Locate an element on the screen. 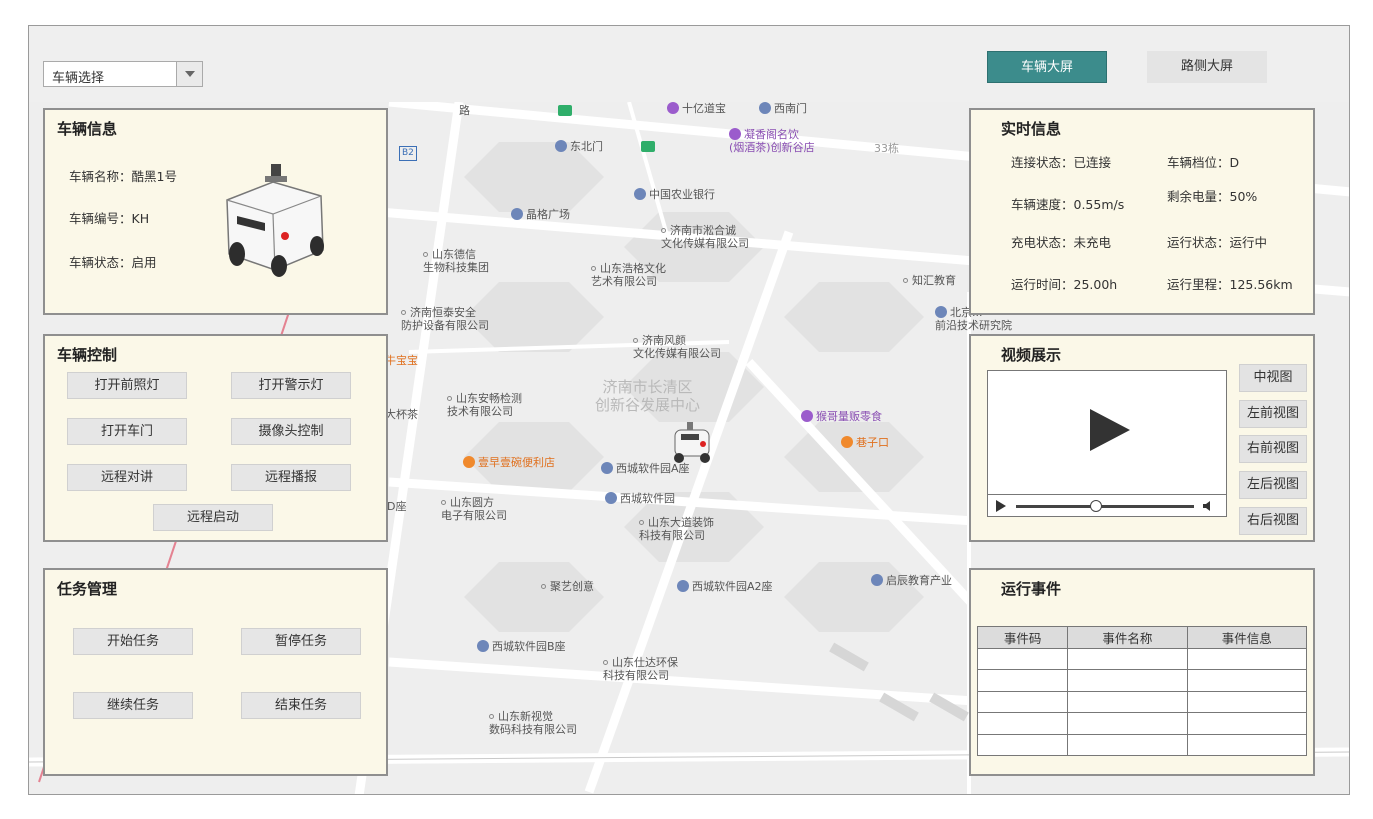  battery-value: 剩余电量：50% is located at coordinates (1212, 196).